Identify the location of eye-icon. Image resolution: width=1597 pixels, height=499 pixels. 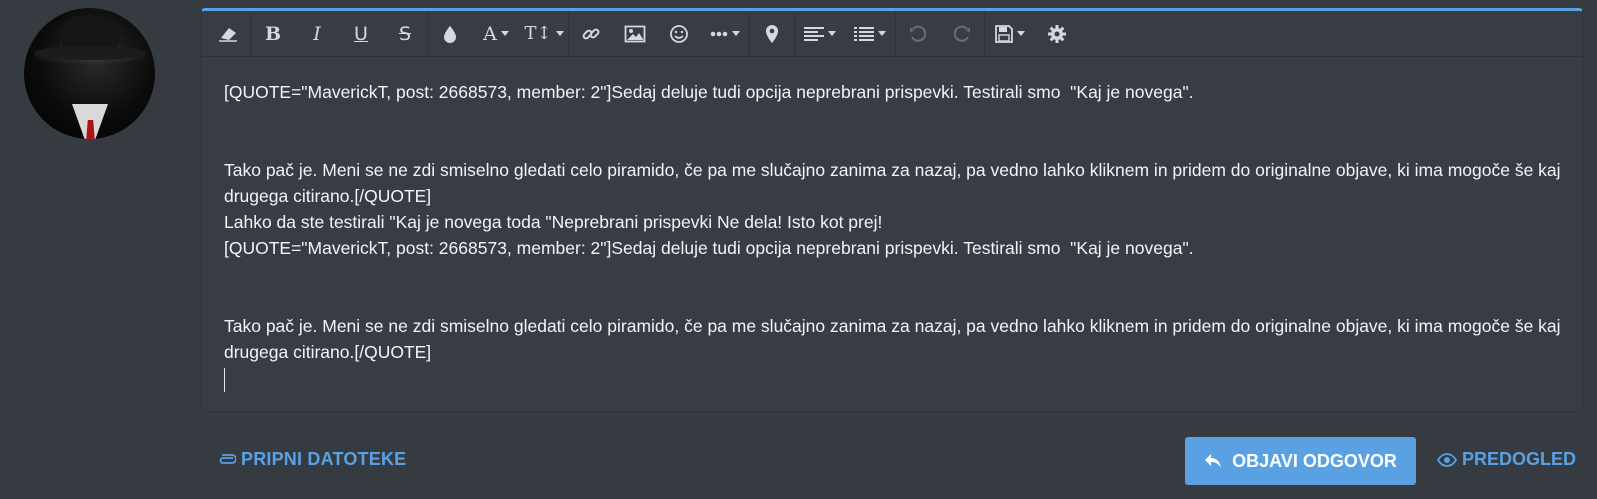
(1447, 459).